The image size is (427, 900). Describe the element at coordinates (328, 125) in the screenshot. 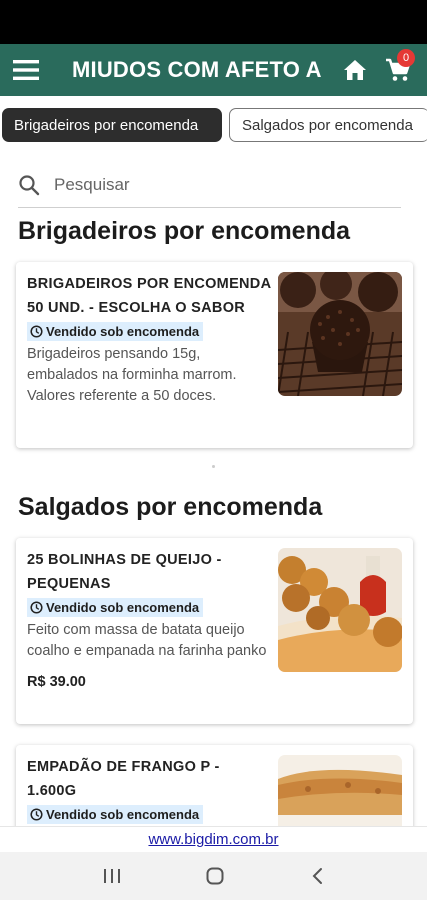

I see `tab-salgados: Salgados por encomenda` at that location.